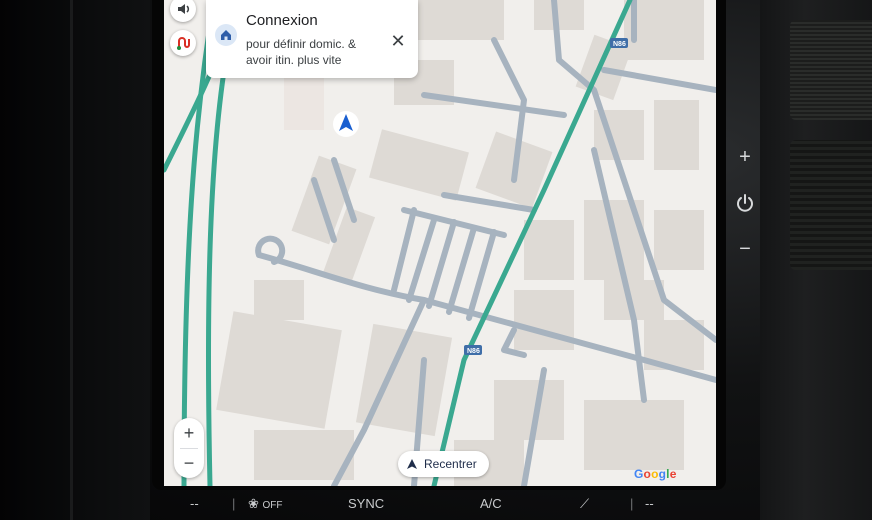 This screenshot has width=872, height=520. Describe the element at coordinates (189, 433) in the screenshot. I see `zoom-in-button: +` at that location.